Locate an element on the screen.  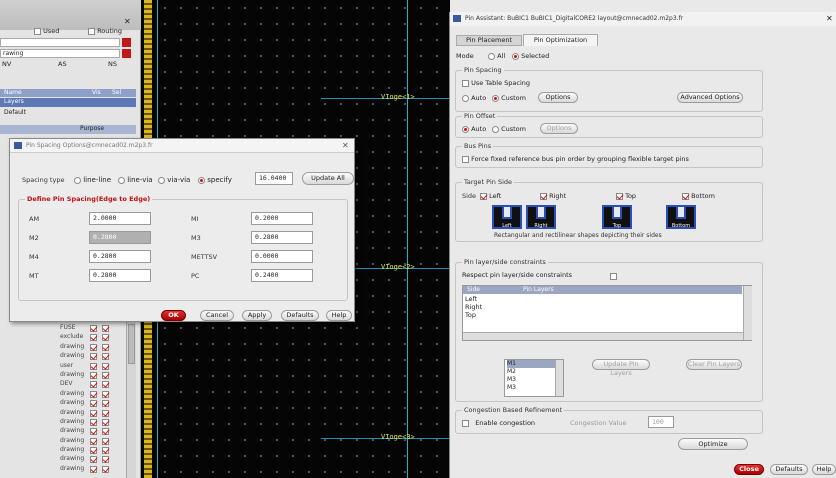
tab-used: Used is located at coordinates (46, 31).